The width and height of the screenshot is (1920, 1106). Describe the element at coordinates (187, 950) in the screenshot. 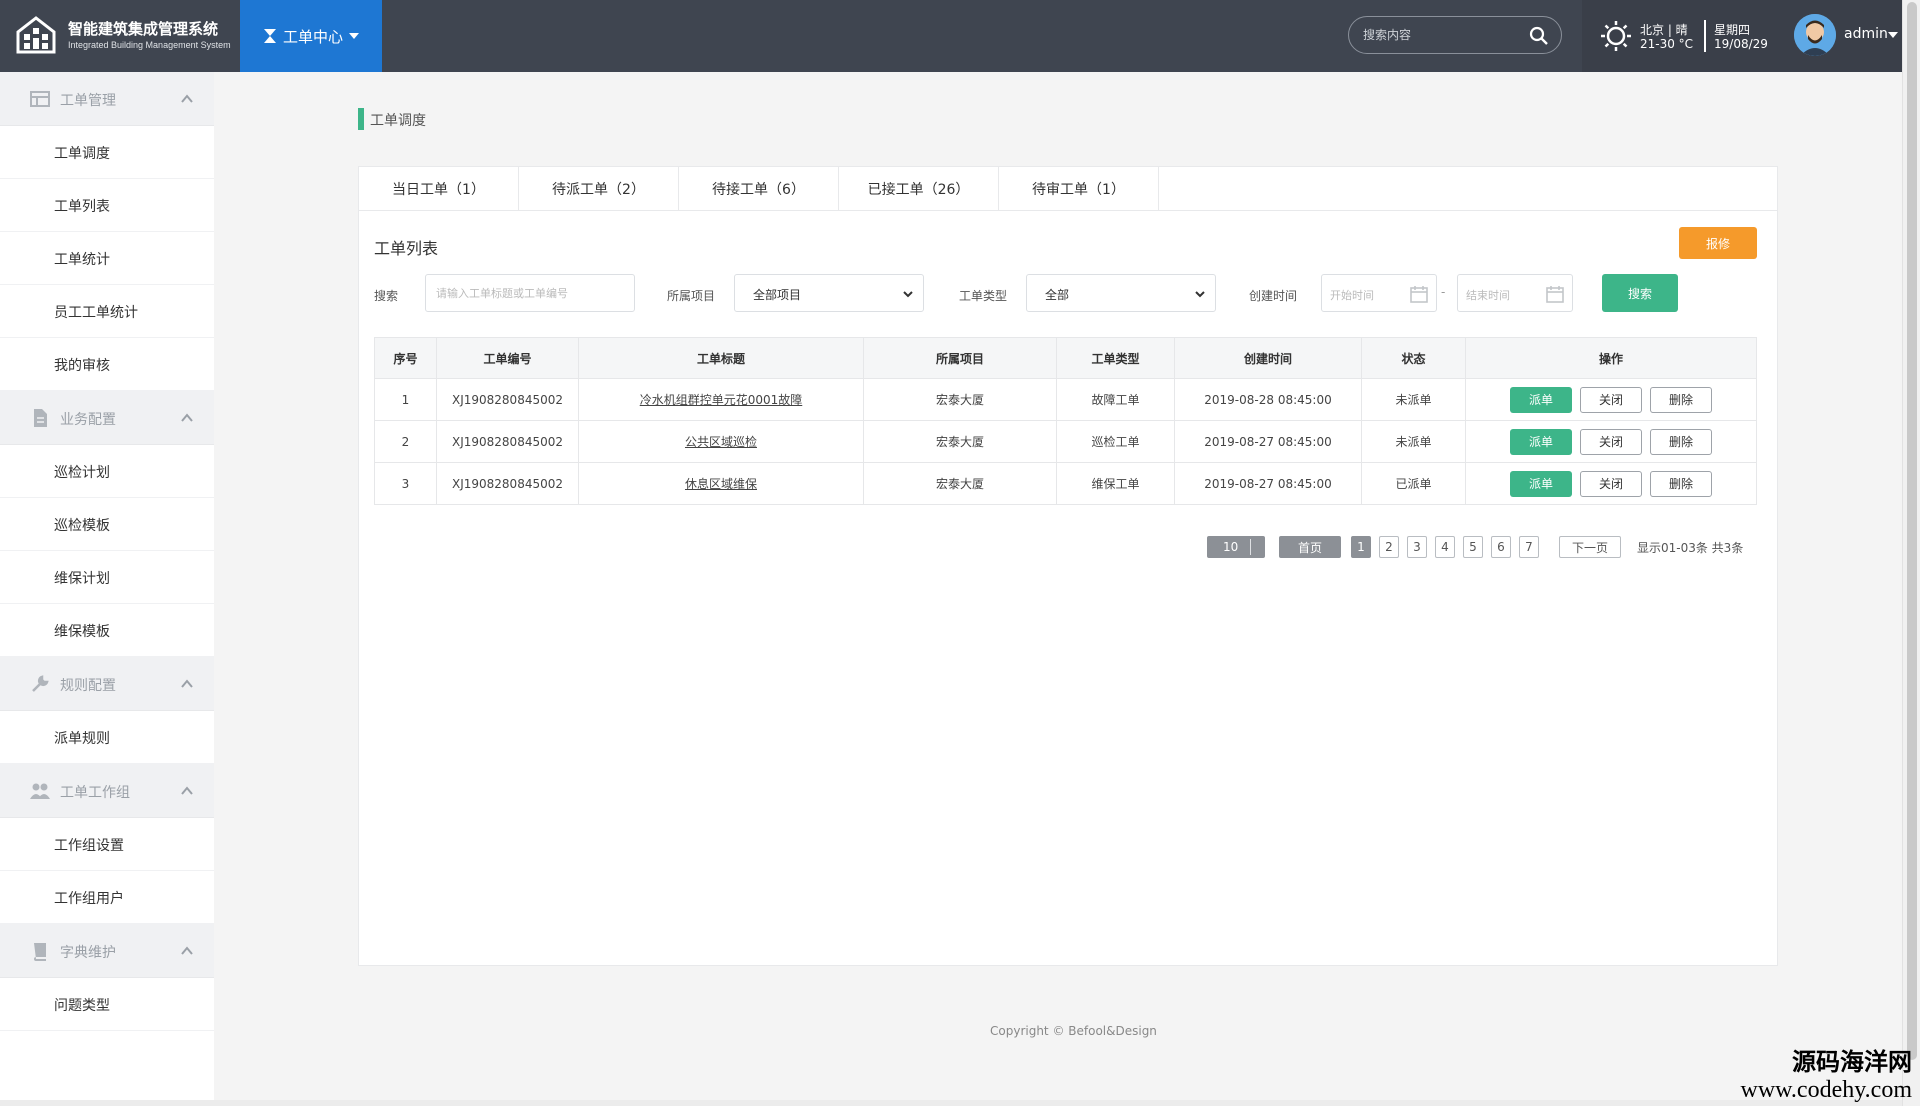

I see `chevron-up-icon` at that location.